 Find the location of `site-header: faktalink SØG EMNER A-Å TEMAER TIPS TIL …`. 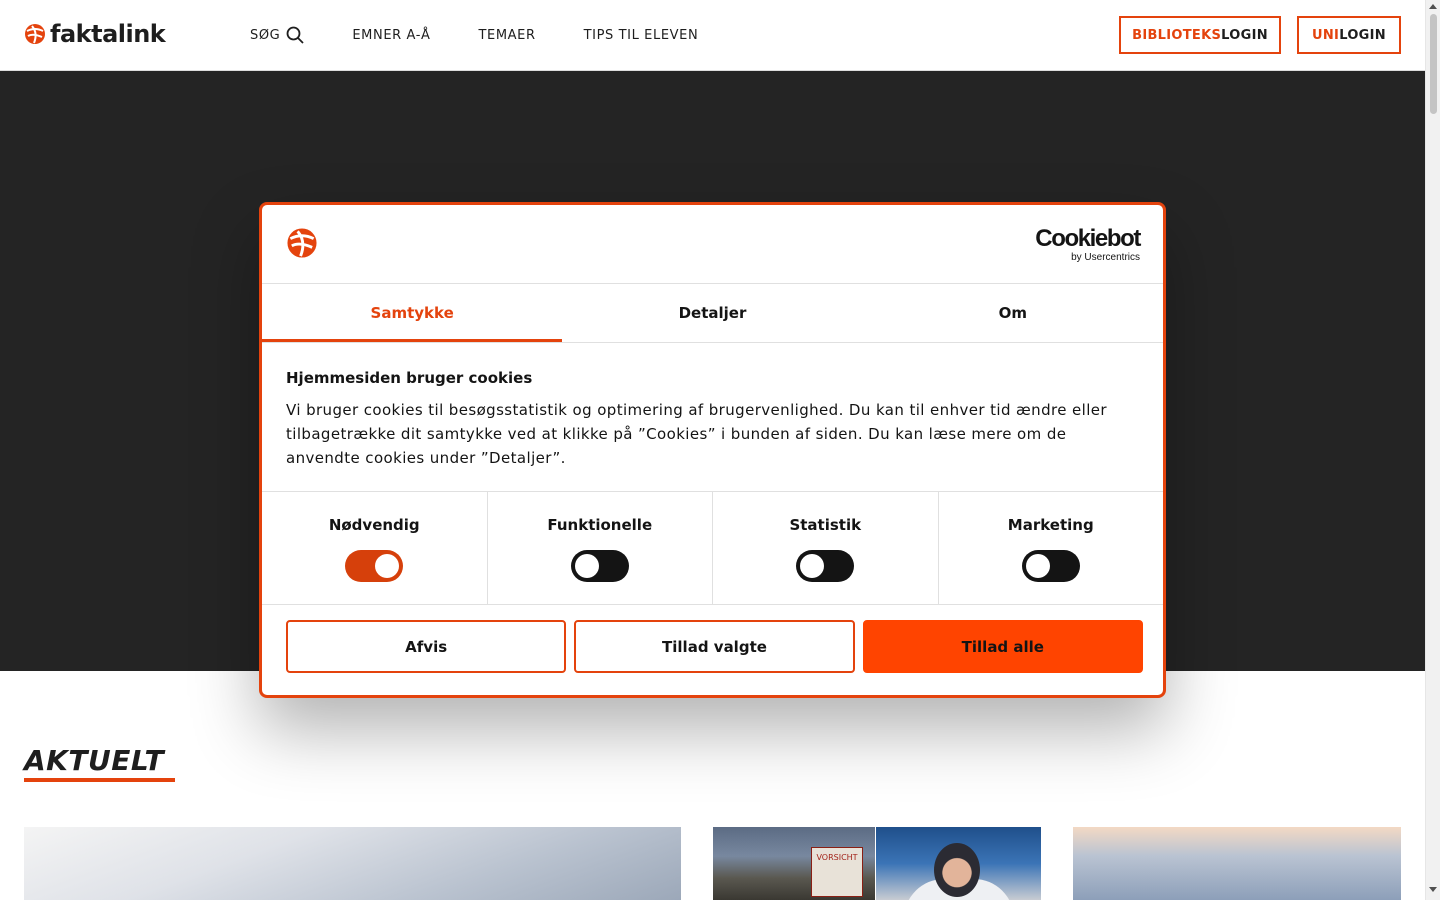

site-header: faktalink SØG EMNER A-Å TEMAER TIPS TIL … is located at coordinates (712, 35).